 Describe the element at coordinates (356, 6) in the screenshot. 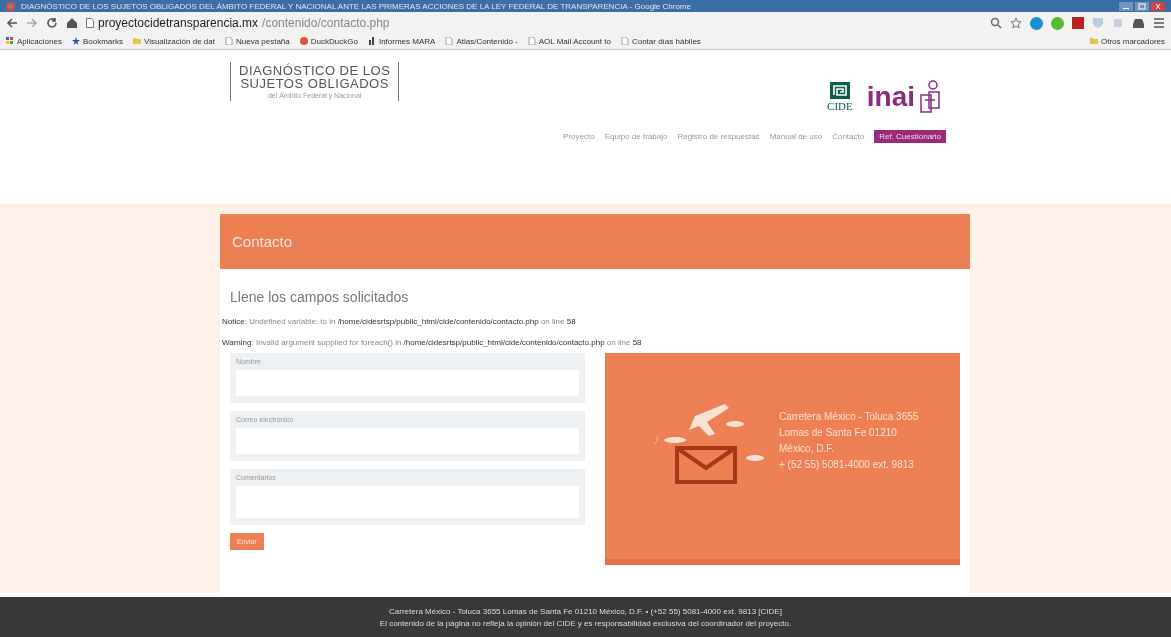

I see `window-title: DIAGNÓSTICO DE LOS SUJETOS OBLIGADOS DEL ÁMBITO FEDERAL Y NACIONAL ANTE LAS PRIMERAS ACCIONES DE LA LEY FEDERAL DE TRANSPARENCIA - Google Chrome` at that location.